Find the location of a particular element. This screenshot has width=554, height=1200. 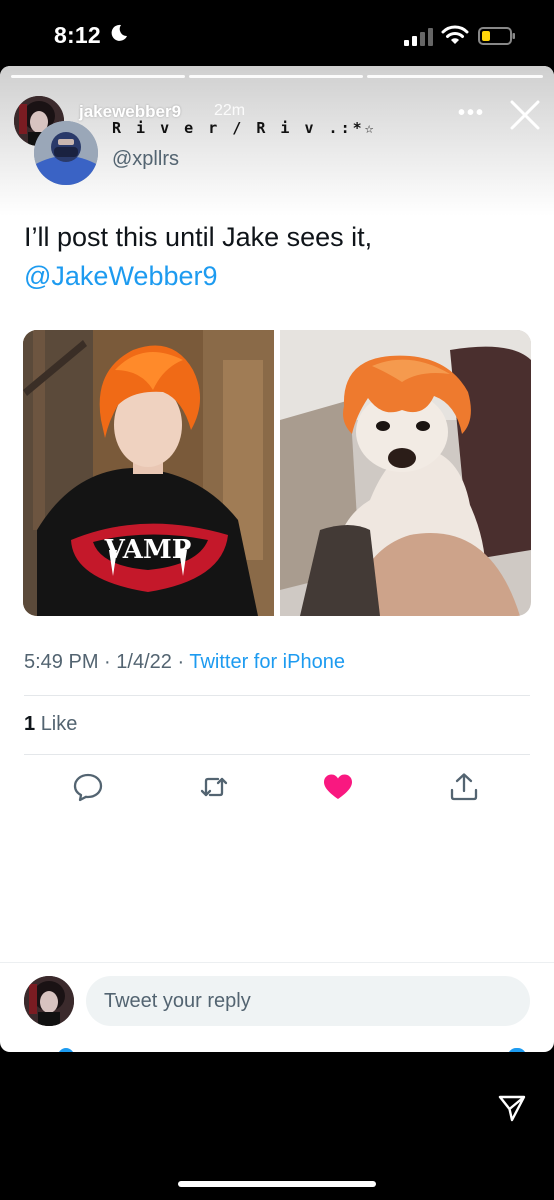

tweet-author-avatar is located at coordinates (66, 153).